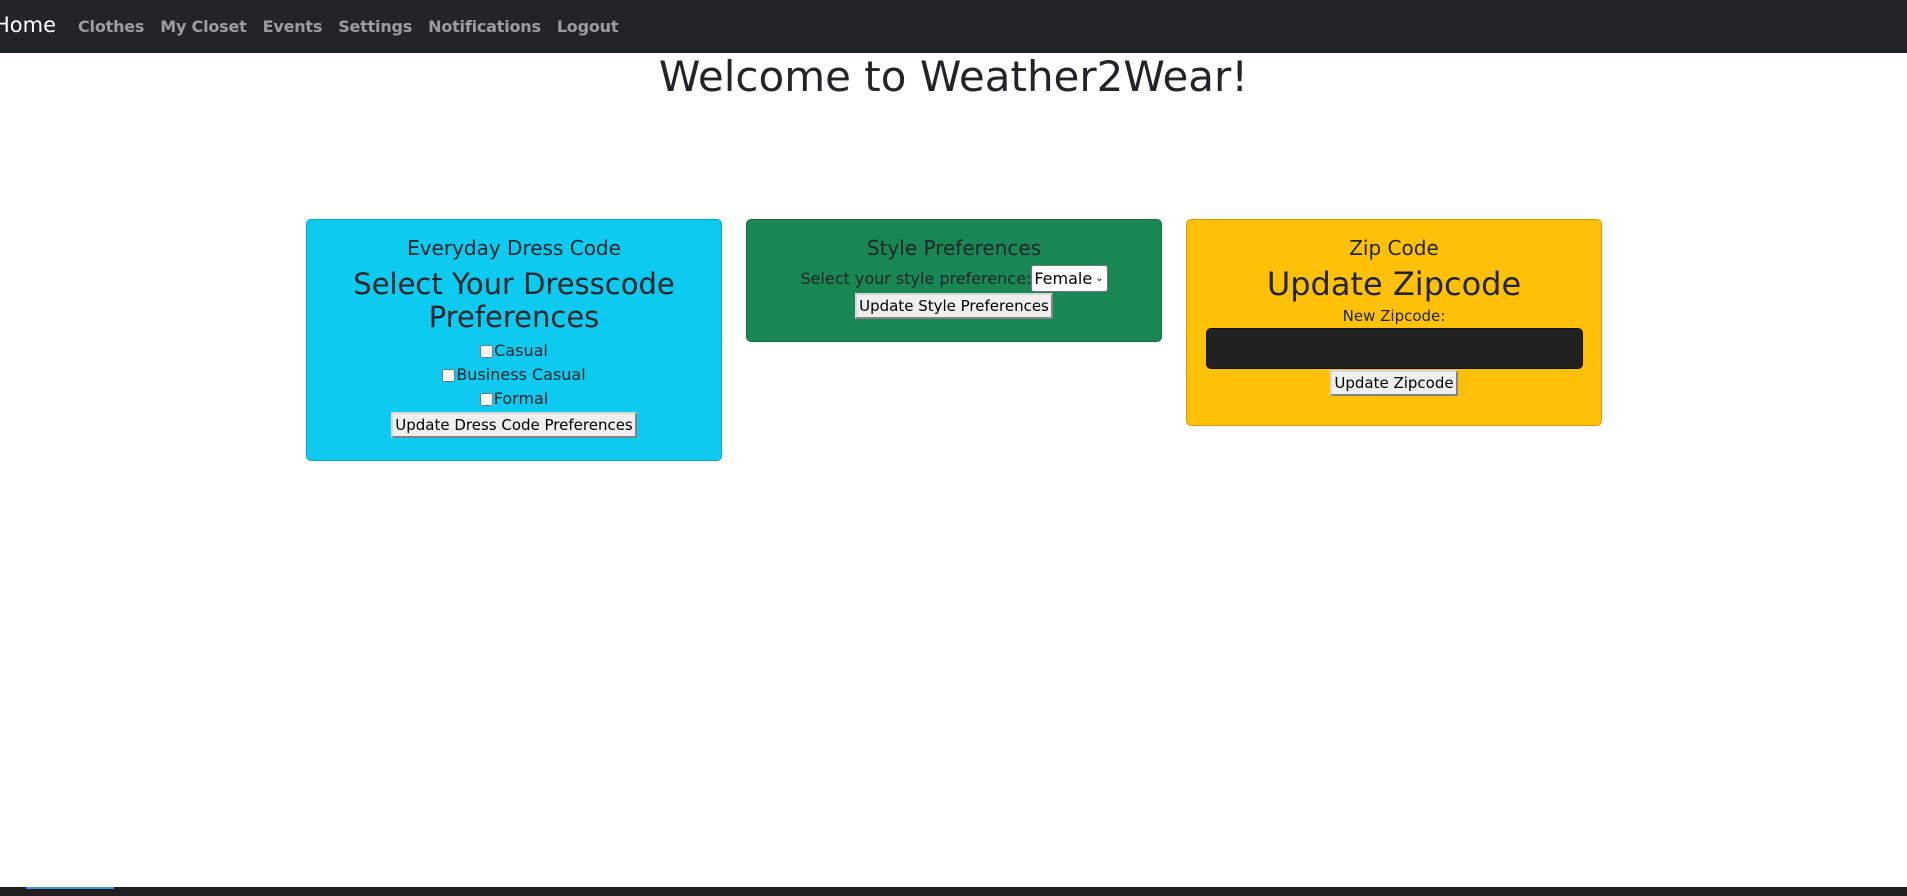  What do you see at coordinates (1394, 284) in the screenshot?
I see `zip-code-heading: Update Zipcode` at bounding box center [1394, 284].